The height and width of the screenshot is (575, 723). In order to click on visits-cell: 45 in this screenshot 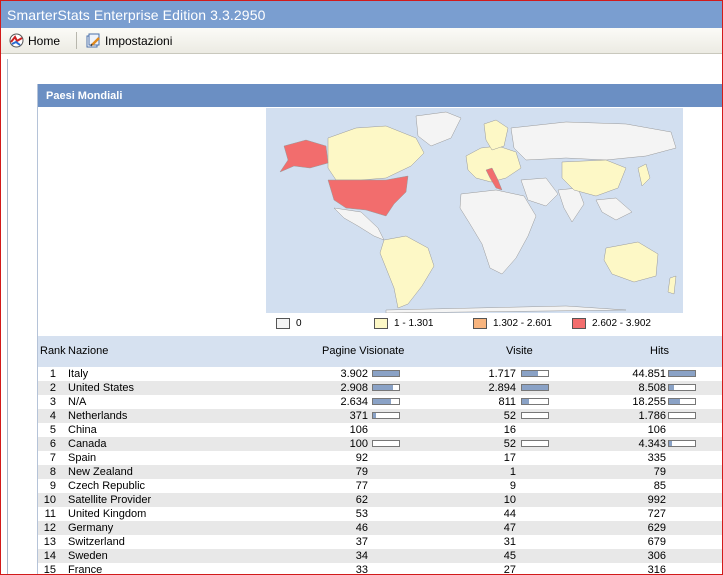, I will do `click(509, 556)`.